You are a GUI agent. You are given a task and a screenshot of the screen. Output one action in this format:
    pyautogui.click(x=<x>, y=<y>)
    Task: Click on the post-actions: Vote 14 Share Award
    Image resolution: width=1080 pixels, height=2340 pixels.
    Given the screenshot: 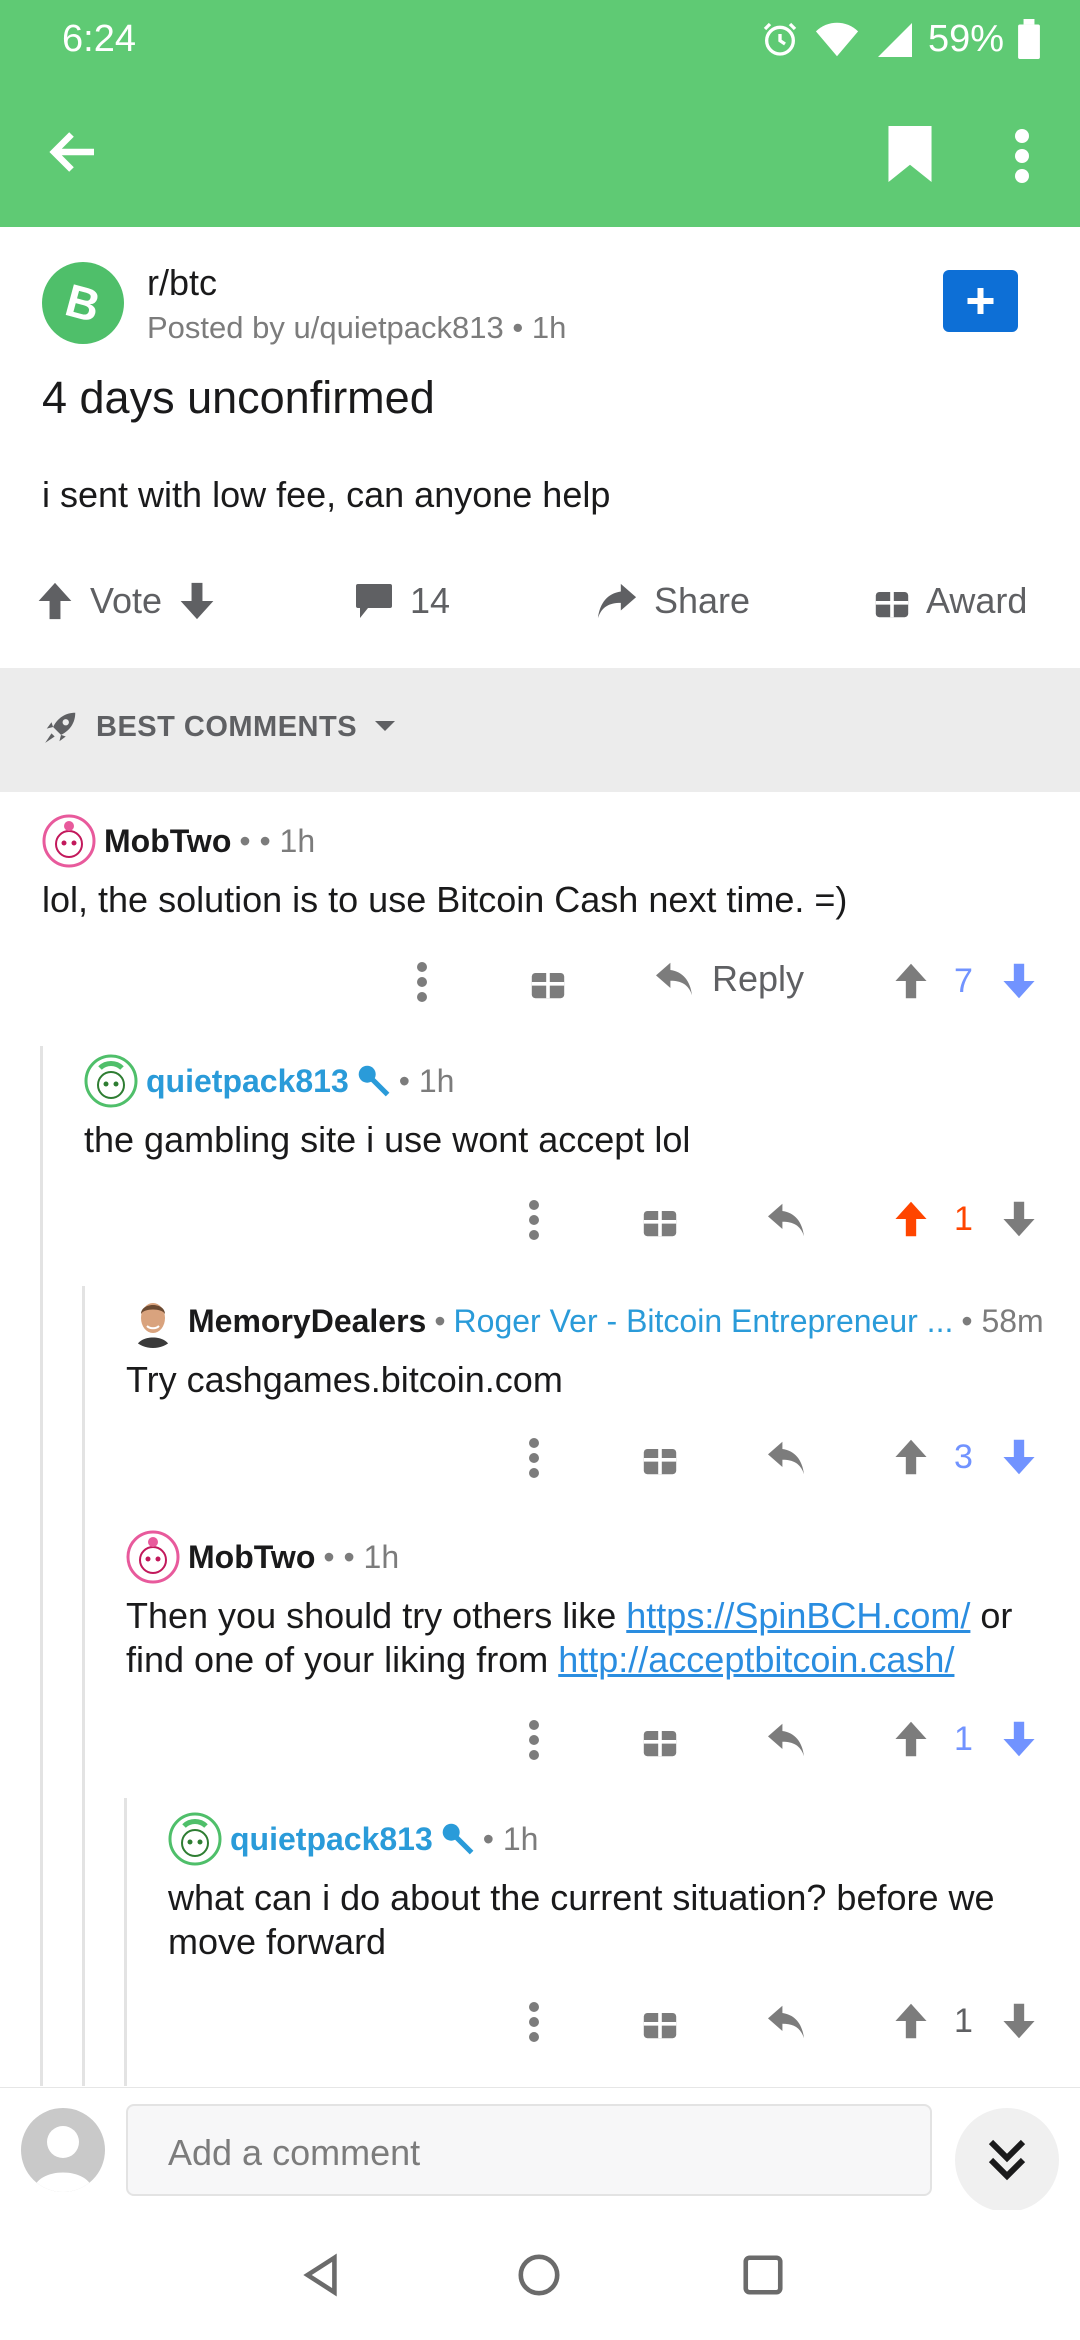 What is the action you would take?
    pyautogui.click(x=540, y=605)
    